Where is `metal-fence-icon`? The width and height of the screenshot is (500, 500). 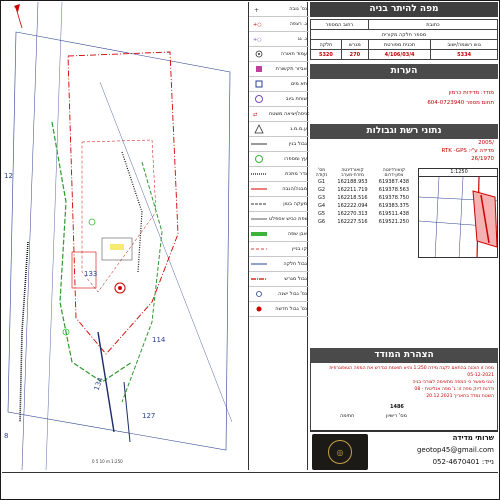 metal-fence-icon is located at coordinates (259, 174).